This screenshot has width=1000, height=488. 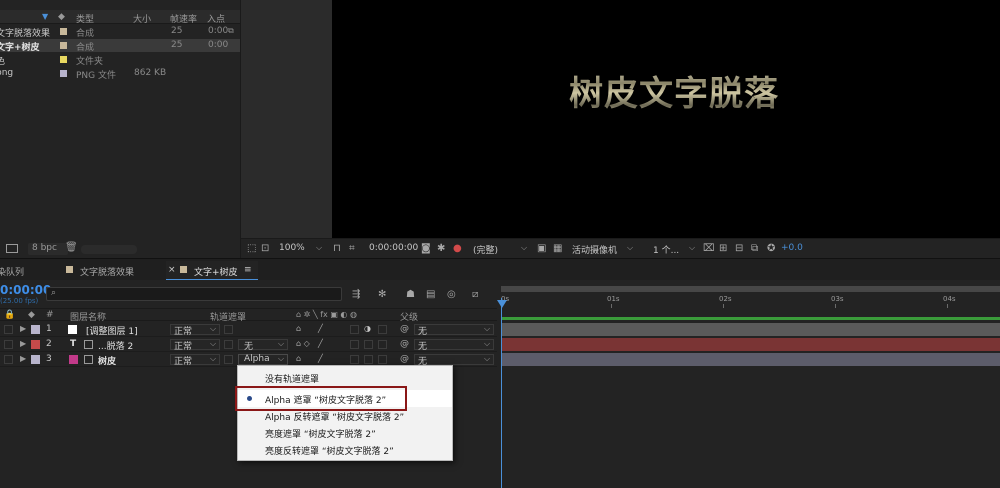 What do you see at coordinates (750, 289) in the screenshot?
I see `work-area-bar` at bounding box center [750, 289].